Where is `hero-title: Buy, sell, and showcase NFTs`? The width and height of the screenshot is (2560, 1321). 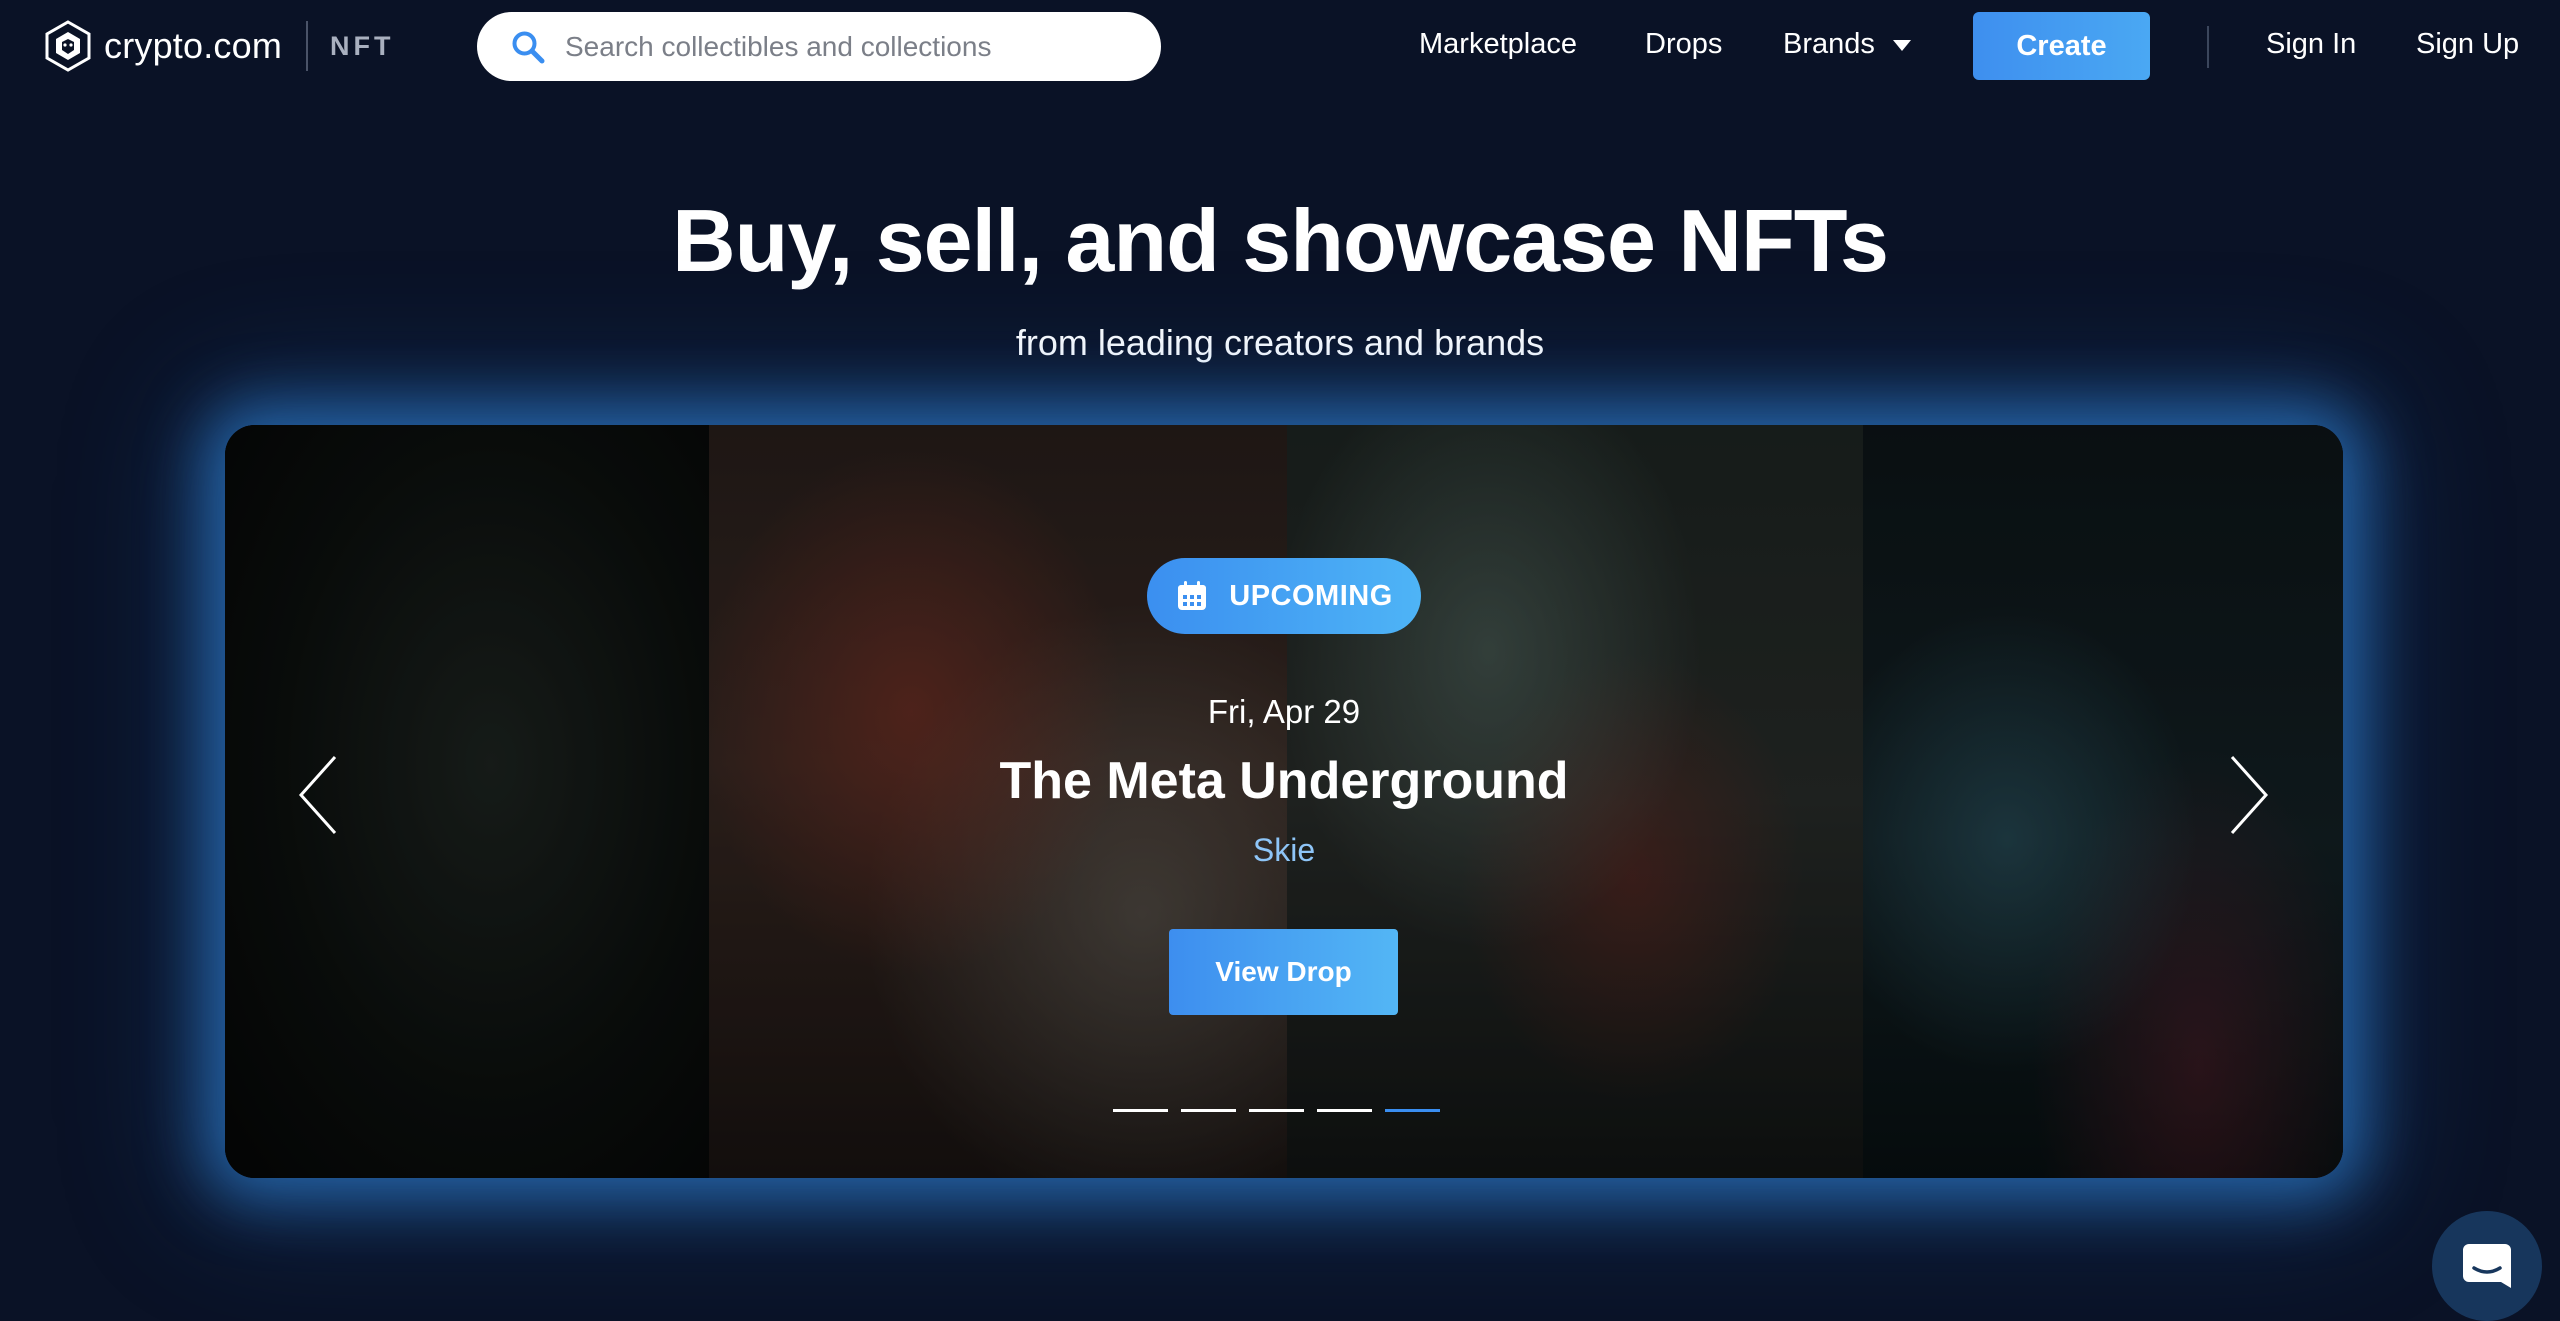
hero-title: Buy, sell, and showcase NFTs is located at coordinates (1280, 240).